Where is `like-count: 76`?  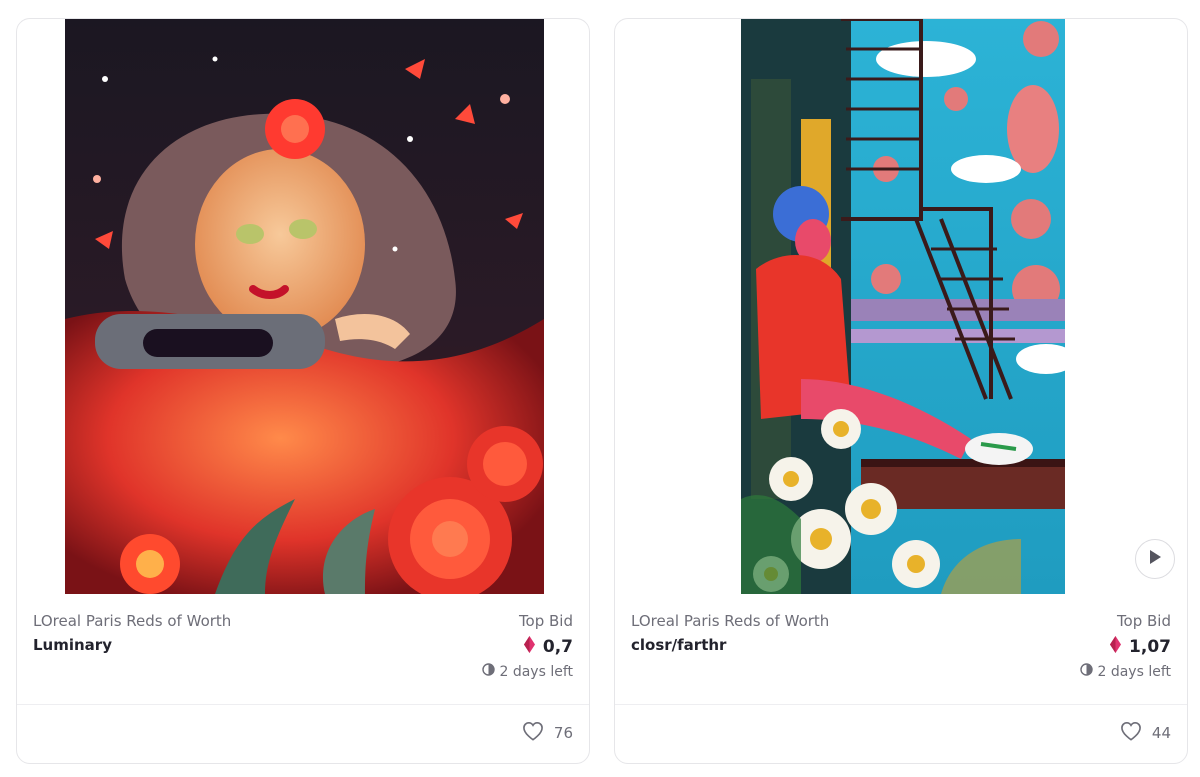 like-count: 76 is located at coordinates (563, 733).